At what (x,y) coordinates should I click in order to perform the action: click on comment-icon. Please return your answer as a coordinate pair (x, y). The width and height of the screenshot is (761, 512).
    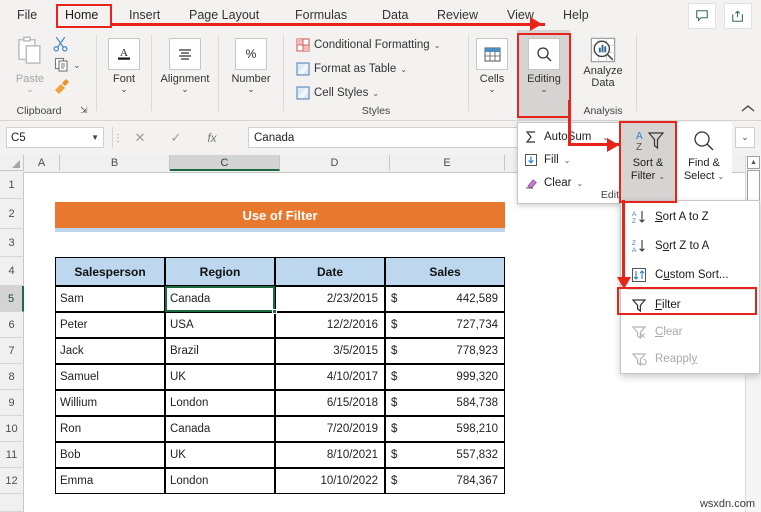
    Looking at the image, I should click on (702, 16).